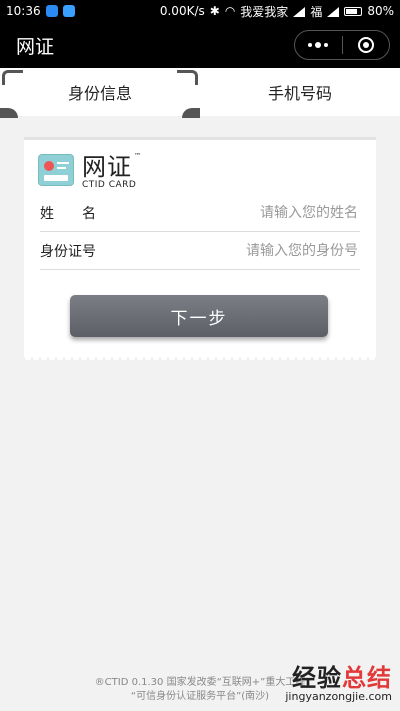 The image size is (400, 711). I want to click on tab-phone-number: 手机号码, so click(300, 92).